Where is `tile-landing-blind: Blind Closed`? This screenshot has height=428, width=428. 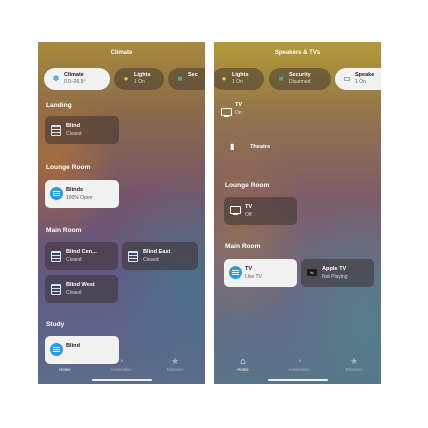
tile-landing-blind: Blind Closed is located at coordinates (82, 130).